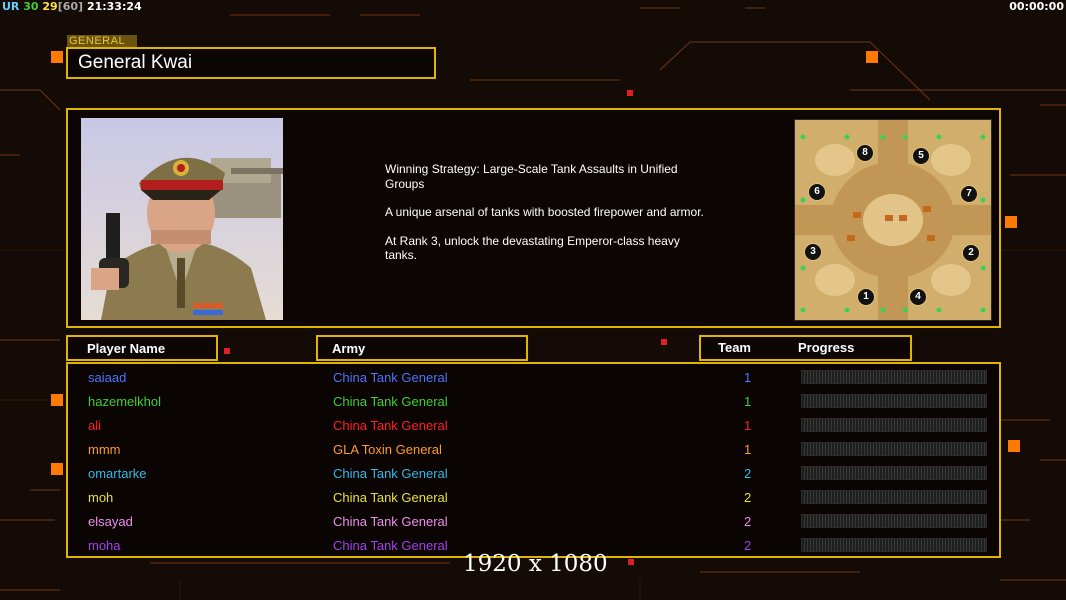  I want to click on spawn-2: 2, so click(971, 253).